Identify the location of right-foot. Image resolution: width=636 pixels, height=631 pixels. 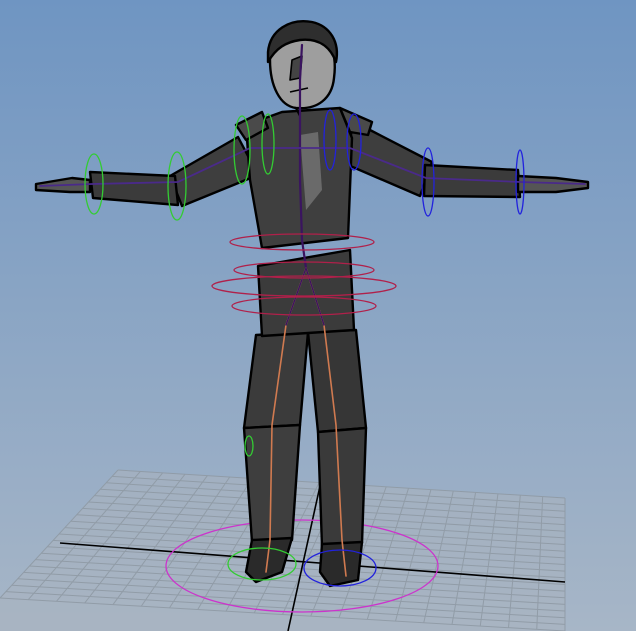
(341, 564).